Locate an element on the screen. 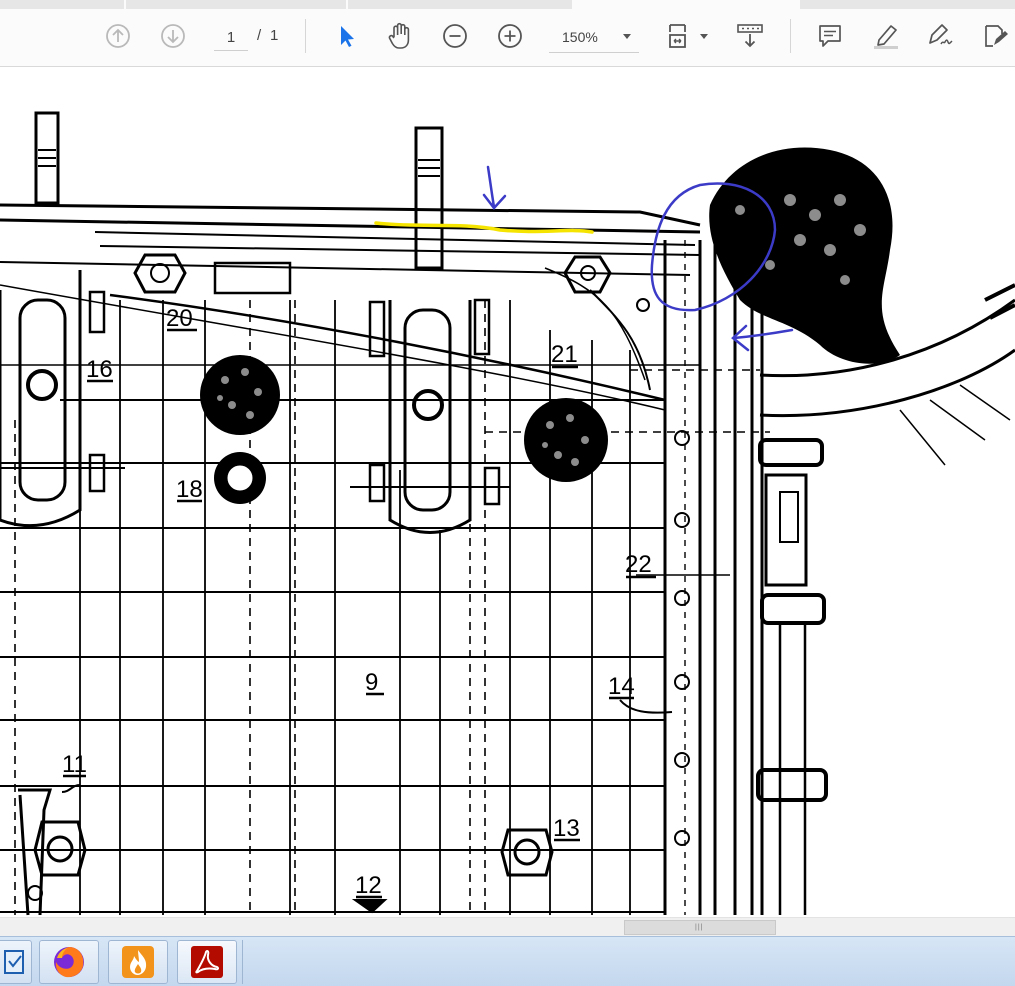  taskbar-acrobat is located at coordinates (207, 962).